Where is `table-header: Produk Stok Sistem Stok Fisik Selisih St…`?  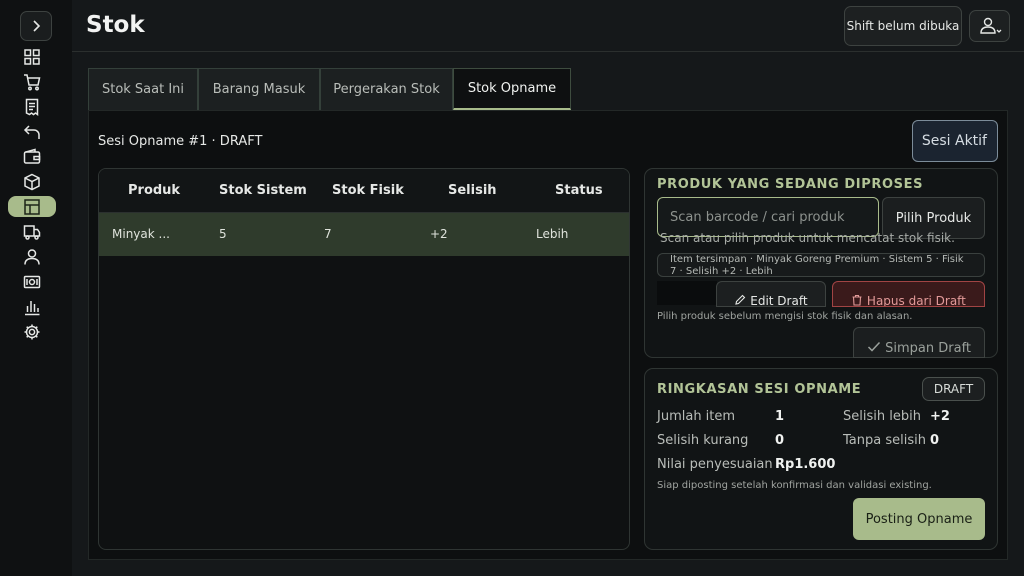
table-header: Produk Stok Sistem Stok Fisik Selisih St… is located at coordinates (364, 191).